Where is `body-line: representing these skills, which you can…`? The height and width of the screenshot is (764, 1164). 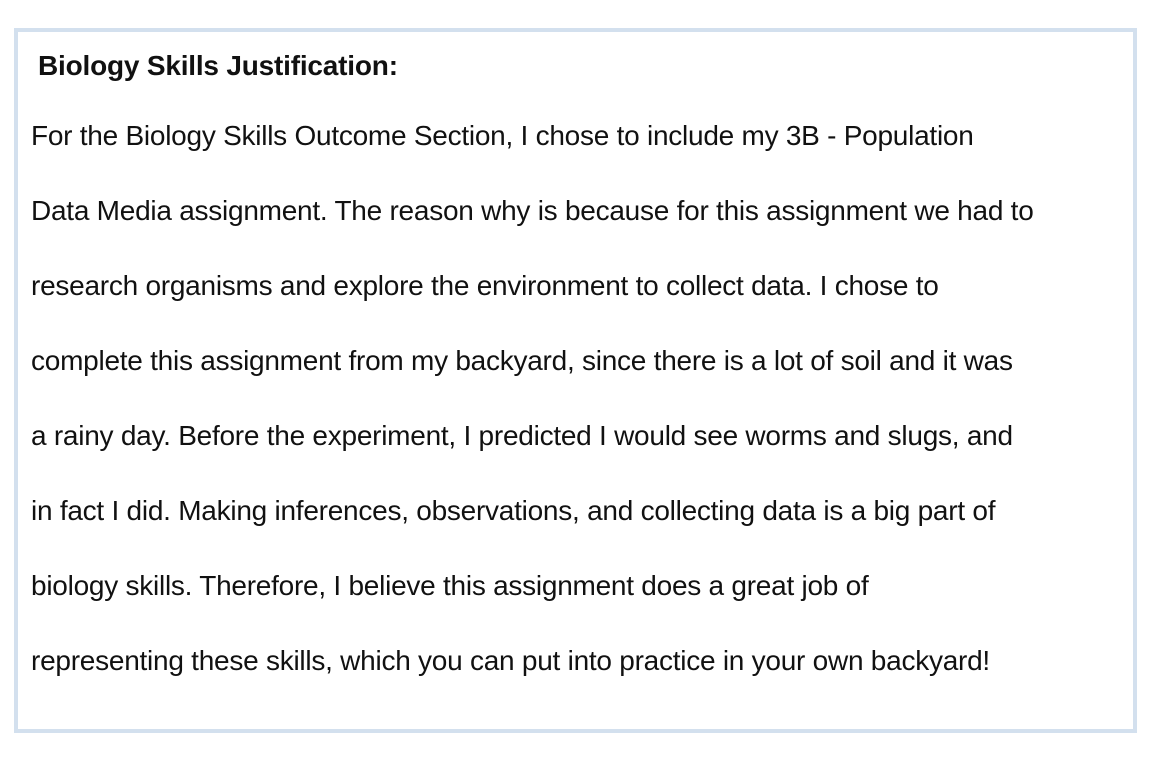 body-line: representing these skills, which you can… is located at coordinates (510, 660).